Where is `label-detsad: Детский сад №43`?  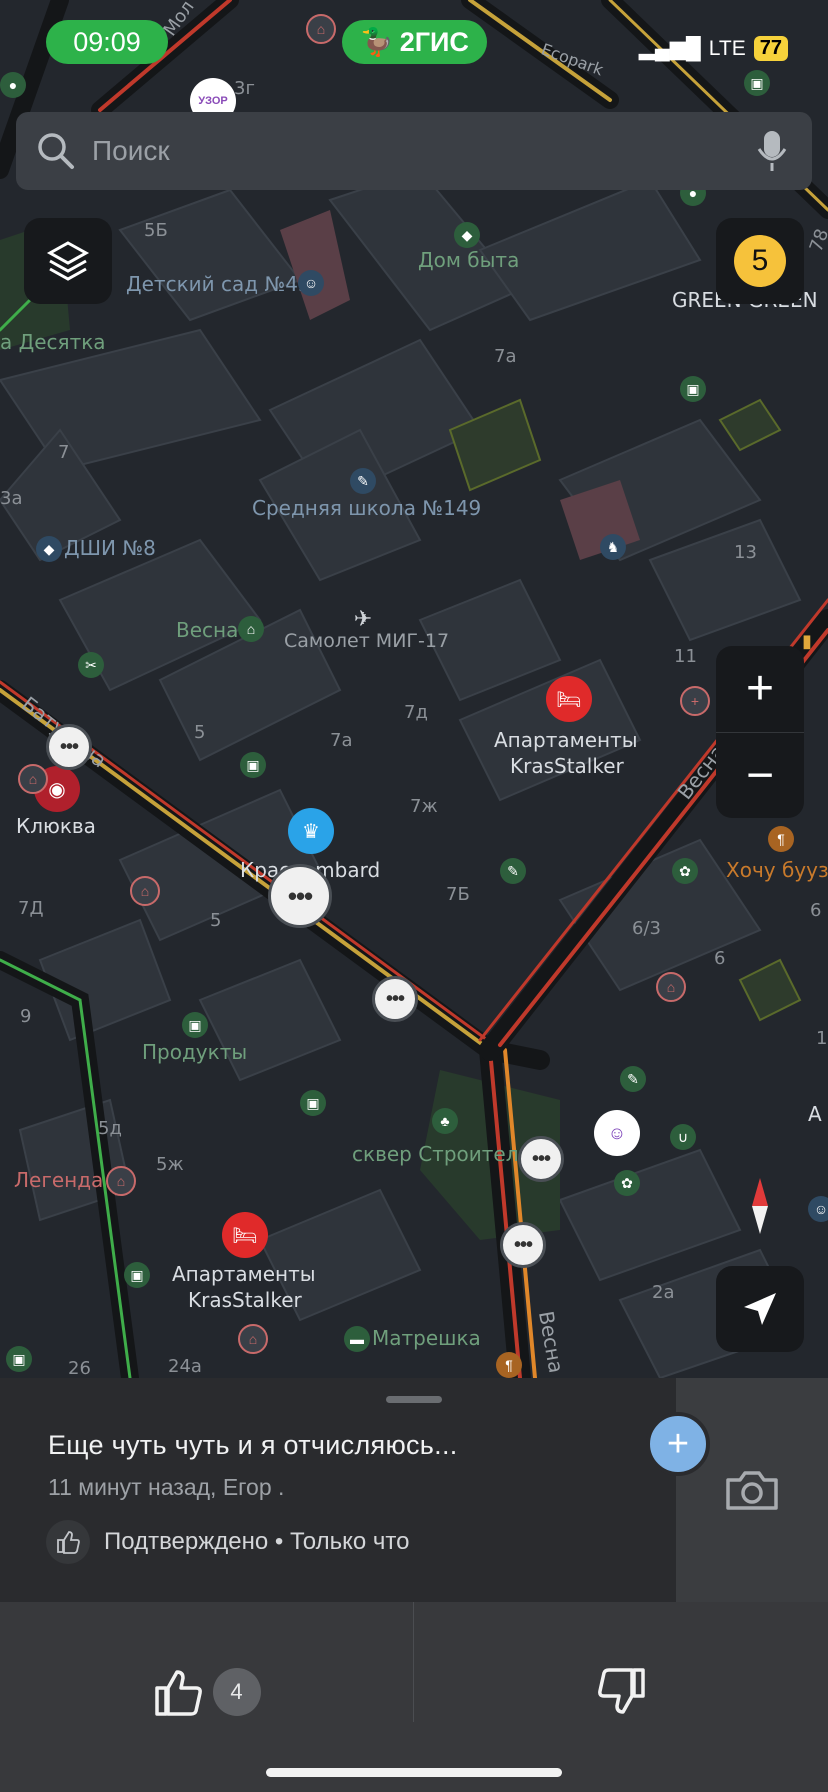 label-detsad: Детский сад №43 is located at coordinates (218, 284).